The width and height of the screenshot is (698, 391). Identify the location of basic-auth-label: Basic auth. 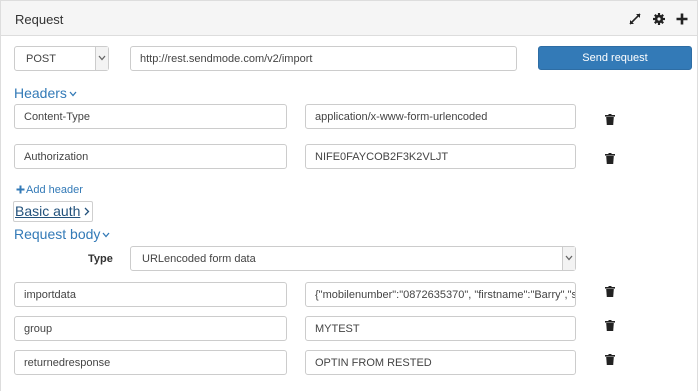
(48, 211).